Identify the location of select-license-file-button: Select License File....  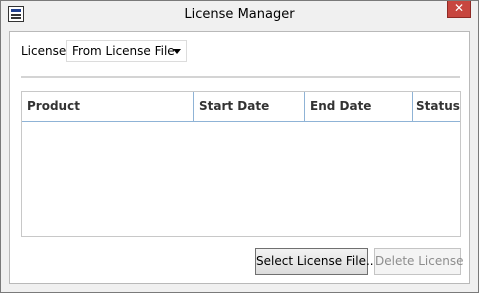
(316, 261).